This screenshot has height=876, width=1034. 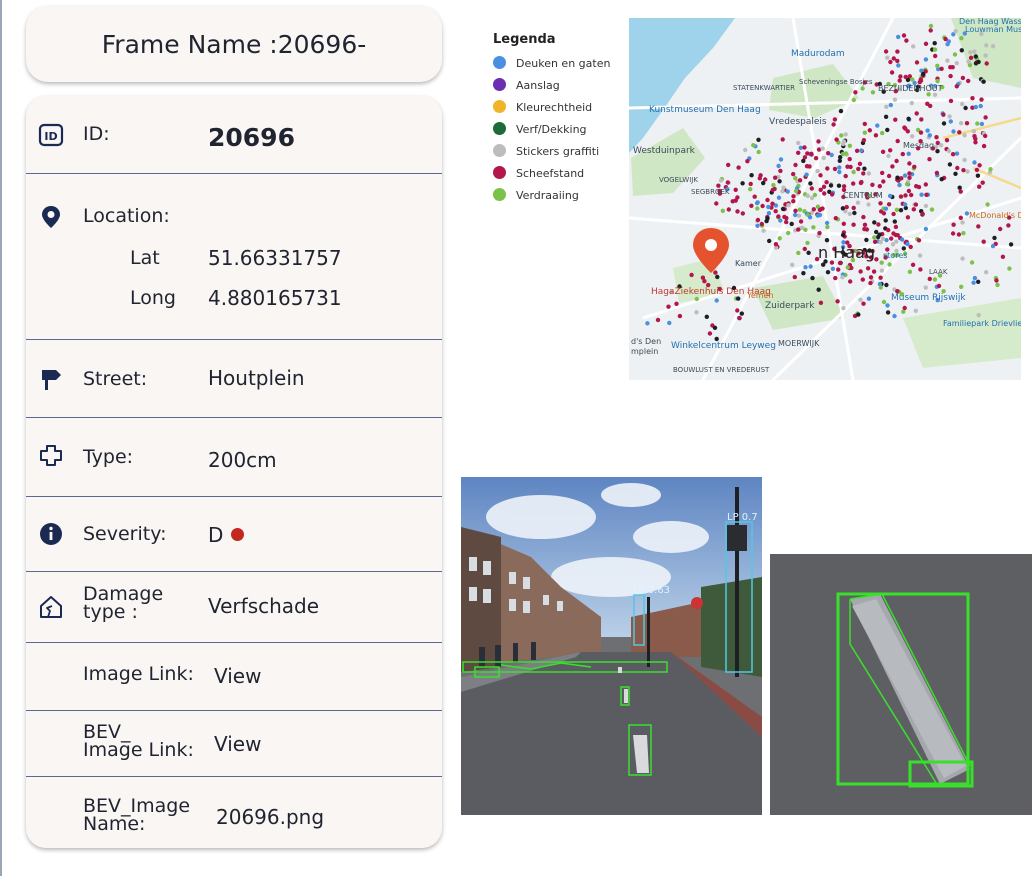 I want to click on map-label-scheveningse: Scheveningse Bosjes, so click(x=836, y=82).